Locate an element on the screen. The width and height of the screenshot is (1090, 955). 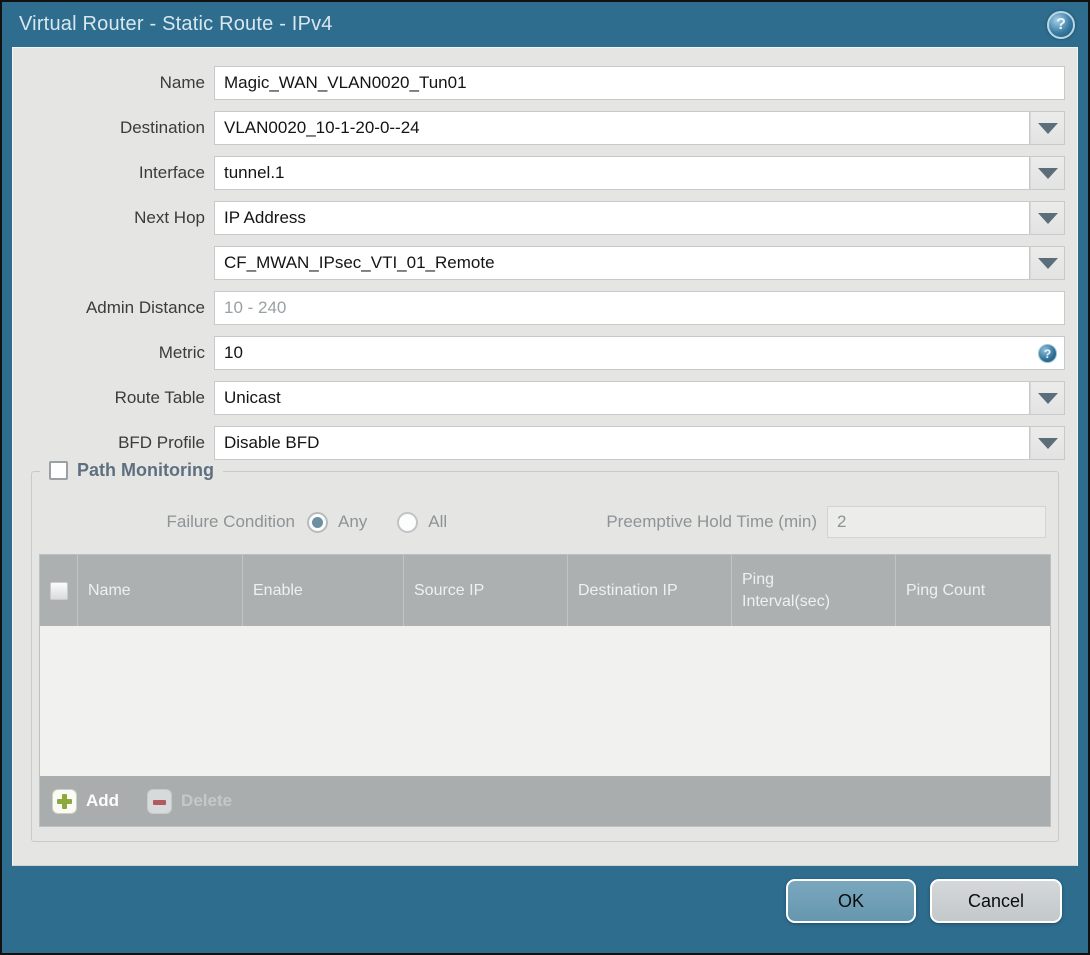
interface-label: Interface is located at coordinates (171, 172).